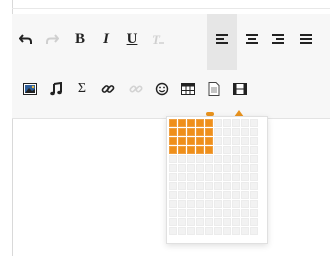 Image resolution: width=330 pixels, height=256 pixels. I want to click on align-center-button, so click(252, 39).